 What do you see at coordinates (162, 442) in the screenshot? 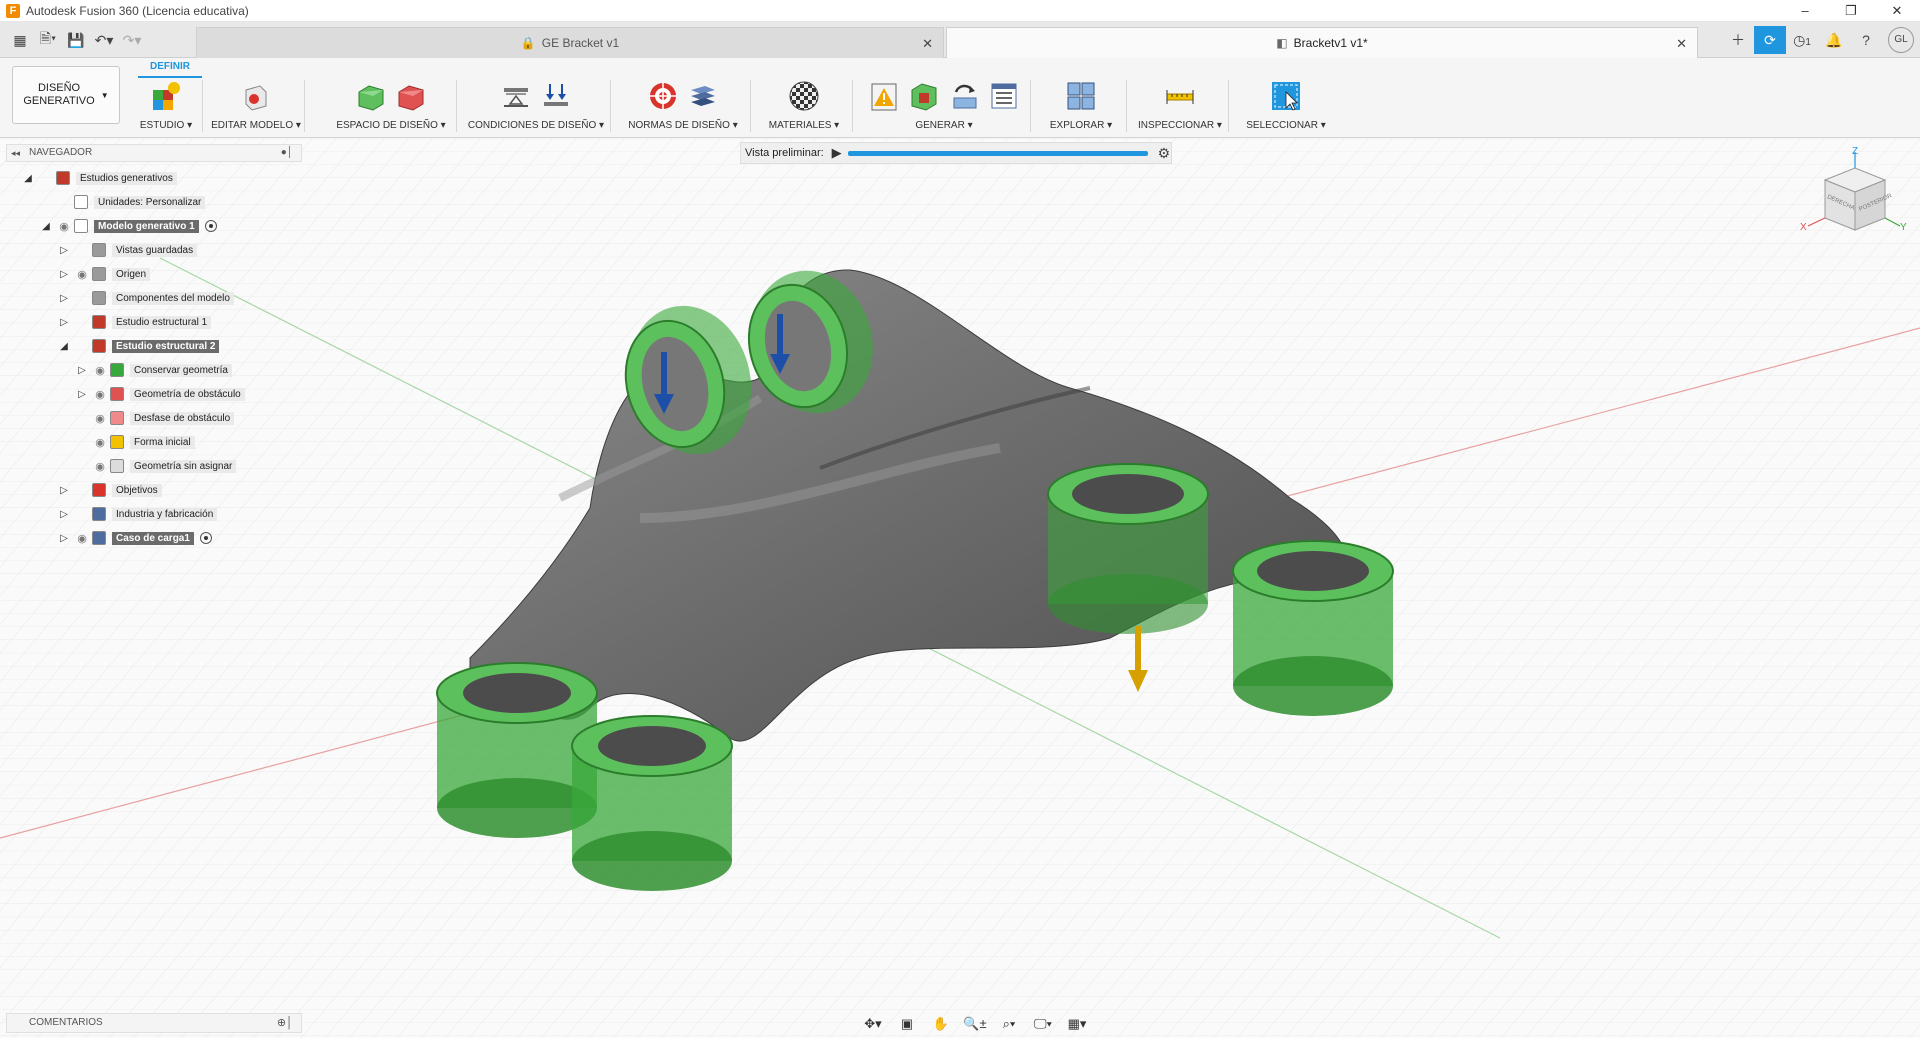
I see `browser-node-label: Forma inicial` at bounding box center [162, 442].